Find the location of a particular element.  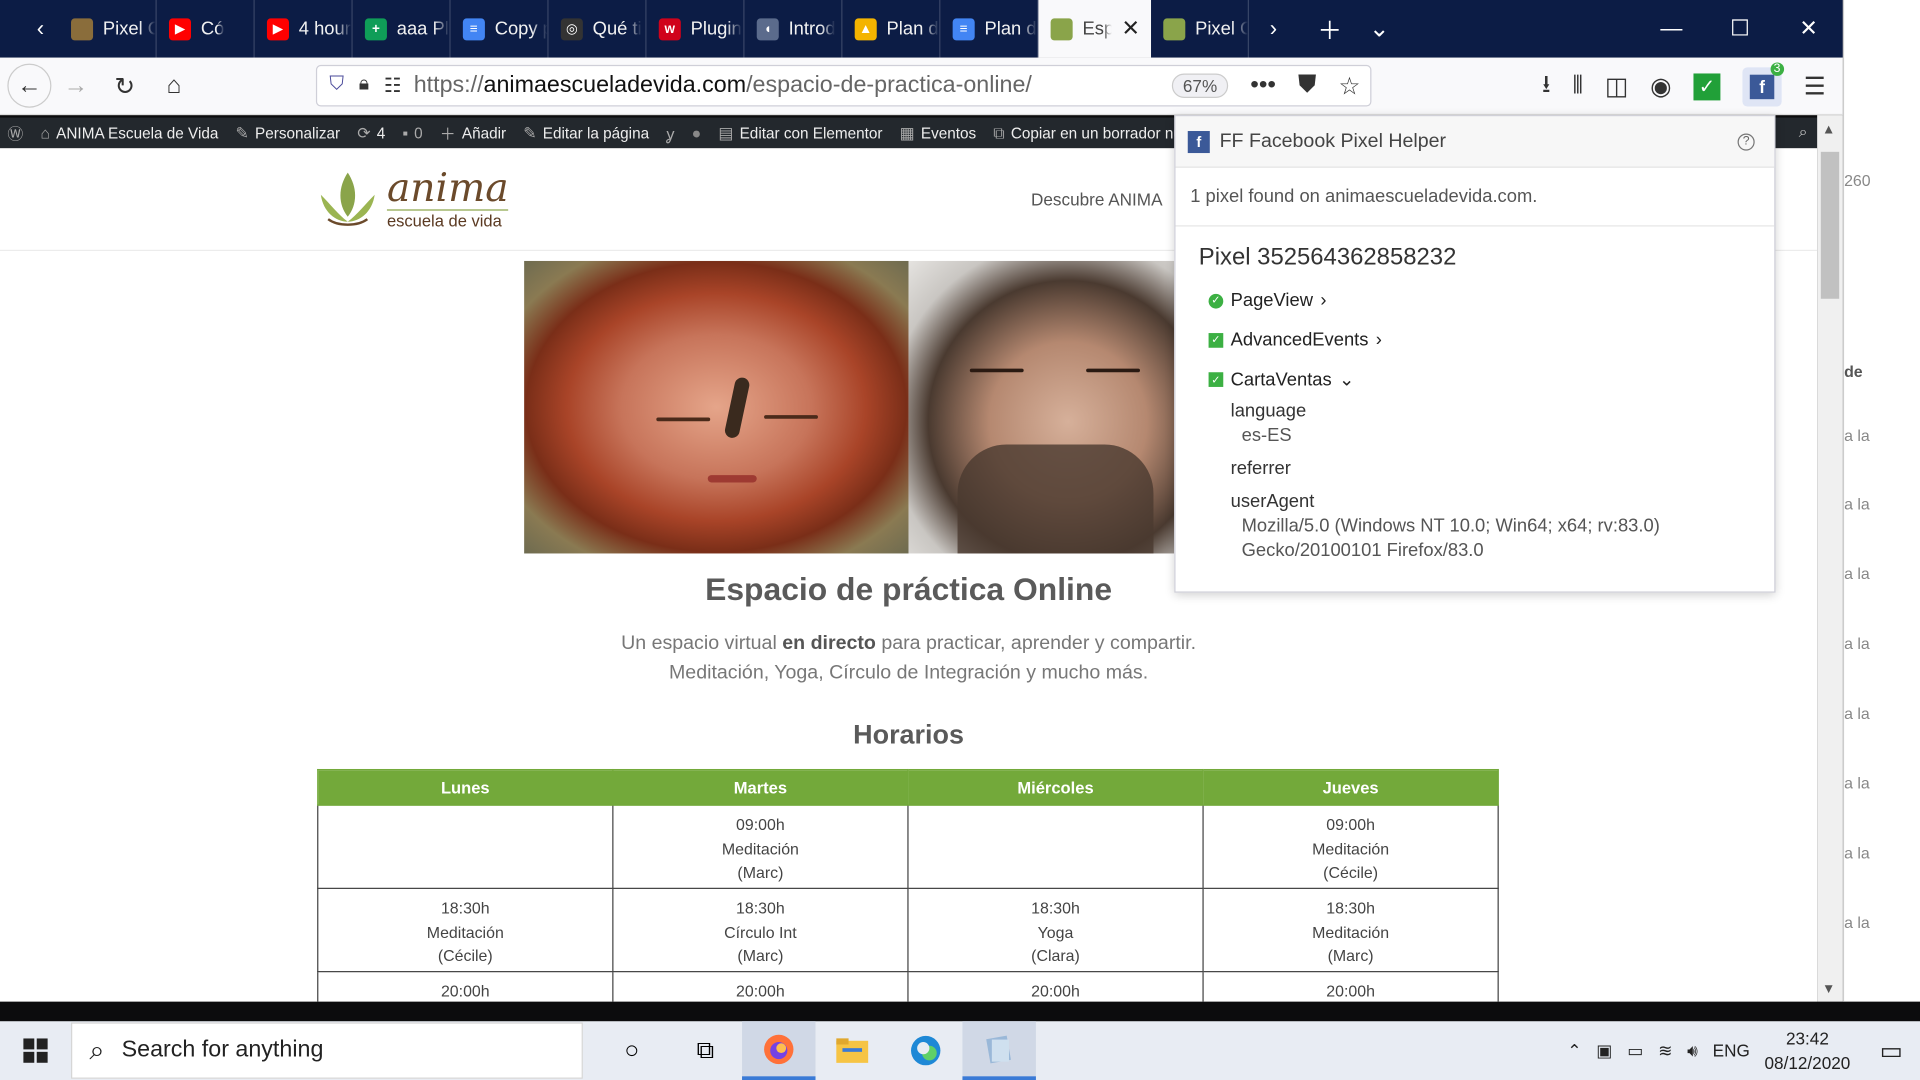

tab-favicon-icon: + is located at coordinates (375, 28).